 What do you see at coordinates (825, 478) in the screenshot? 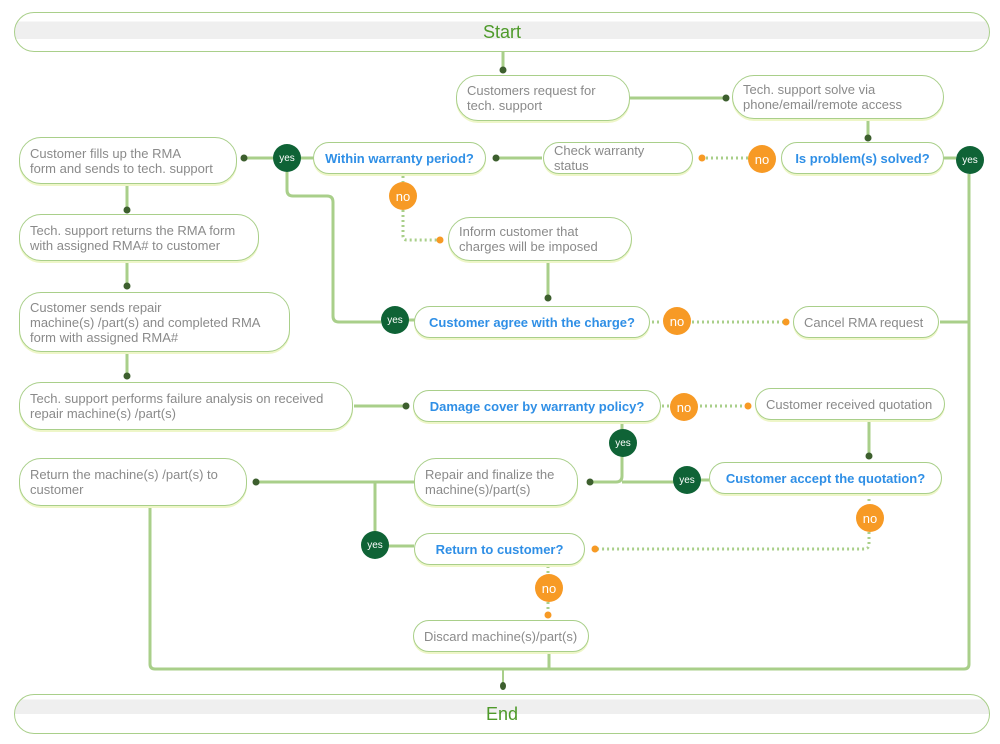
I see `question-accept: Customer accept the quotation?` at bounding box center [825, 478].